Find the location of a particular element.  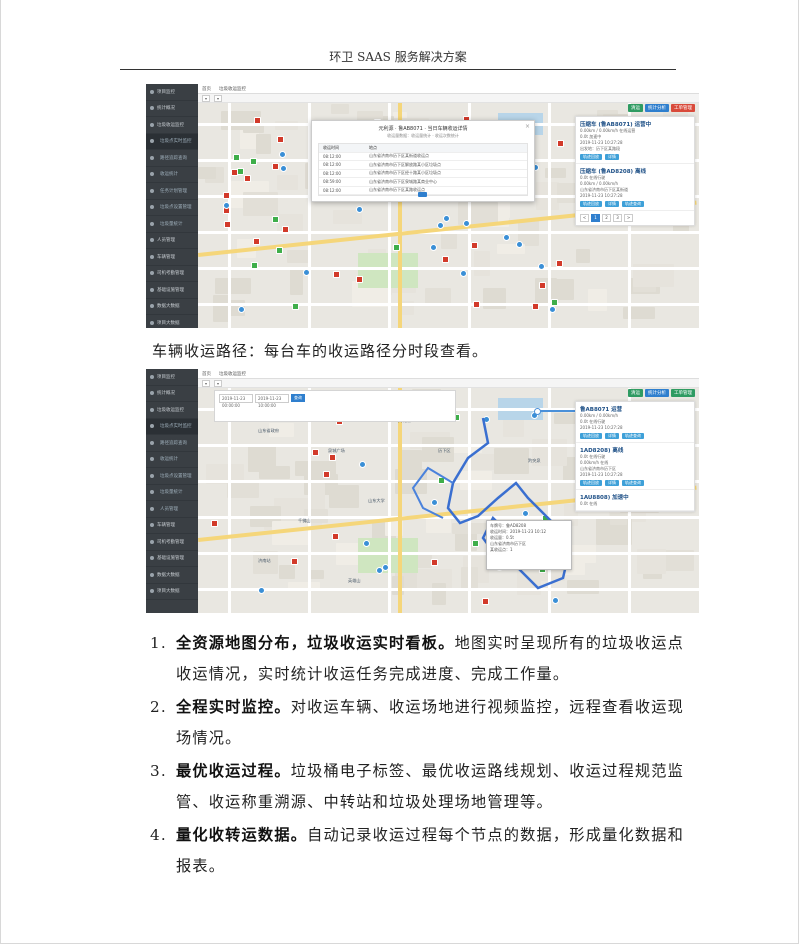

page-button: 2 is located at coordinates (606, 218).